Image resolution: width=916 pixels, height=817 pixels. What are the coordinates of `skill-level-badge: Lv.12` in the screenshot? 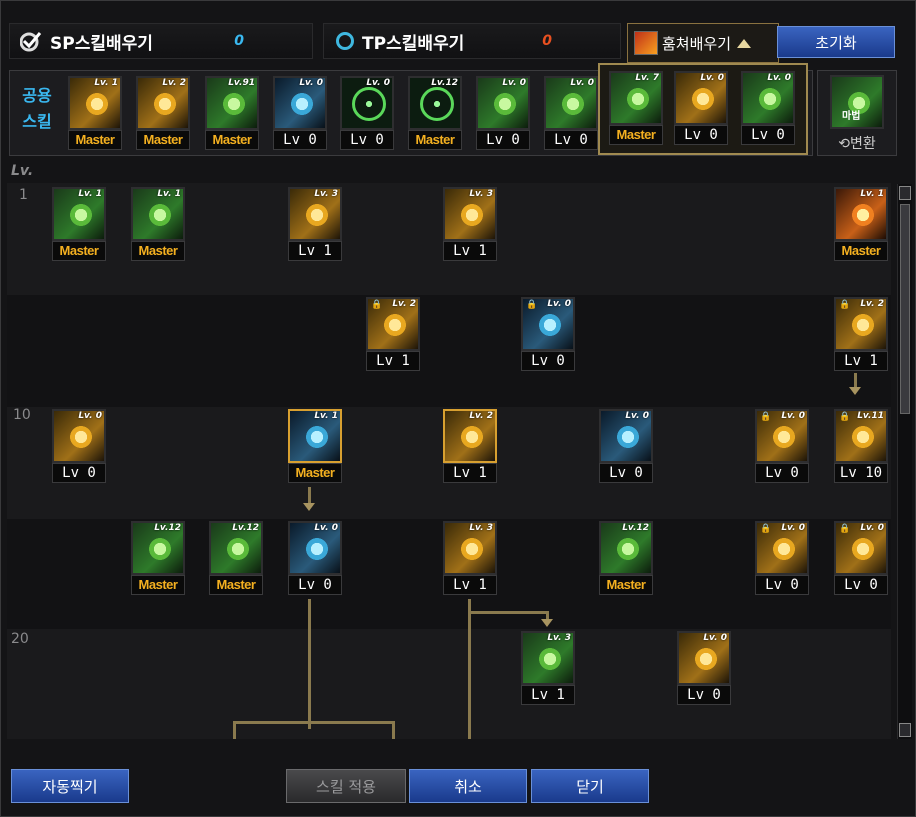 It's located at (167, 528).